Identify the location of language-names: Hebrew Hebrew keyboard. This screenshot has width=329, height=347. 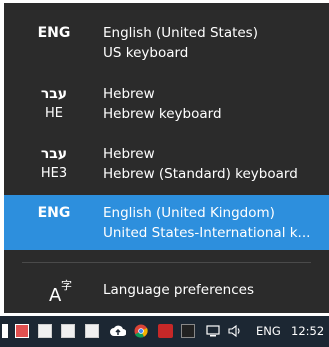
(213, 104).